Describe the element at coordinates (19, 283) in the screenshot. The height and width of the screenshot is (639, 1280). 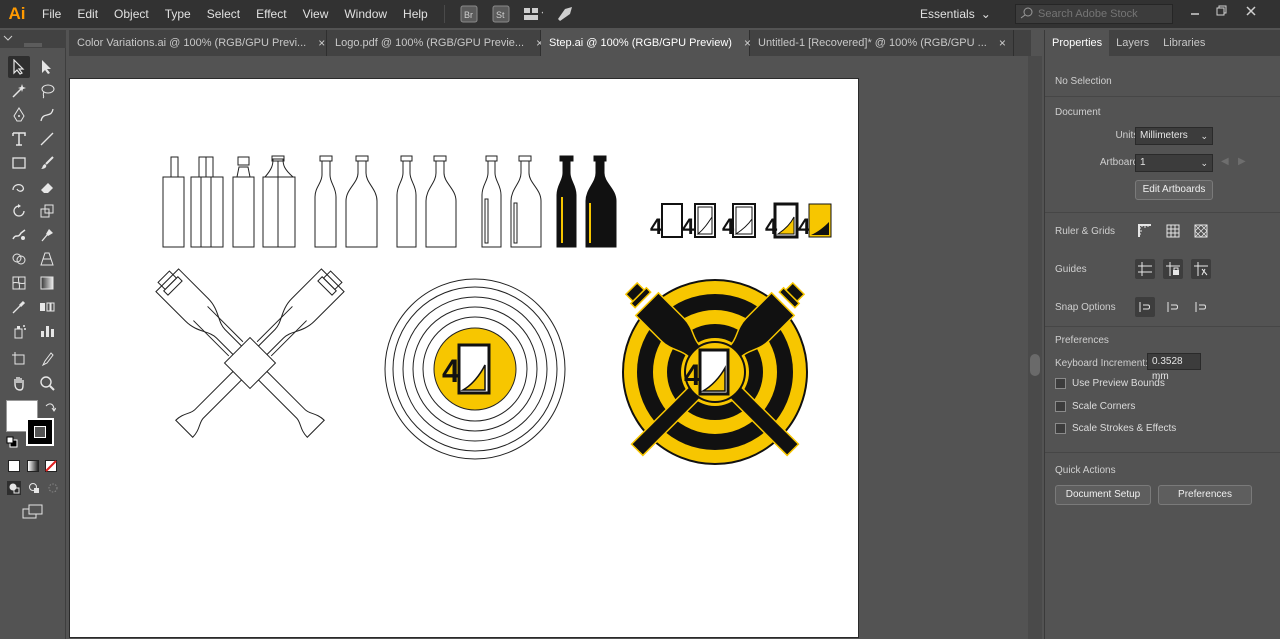
I see `mesh-tool-icon` at that location.